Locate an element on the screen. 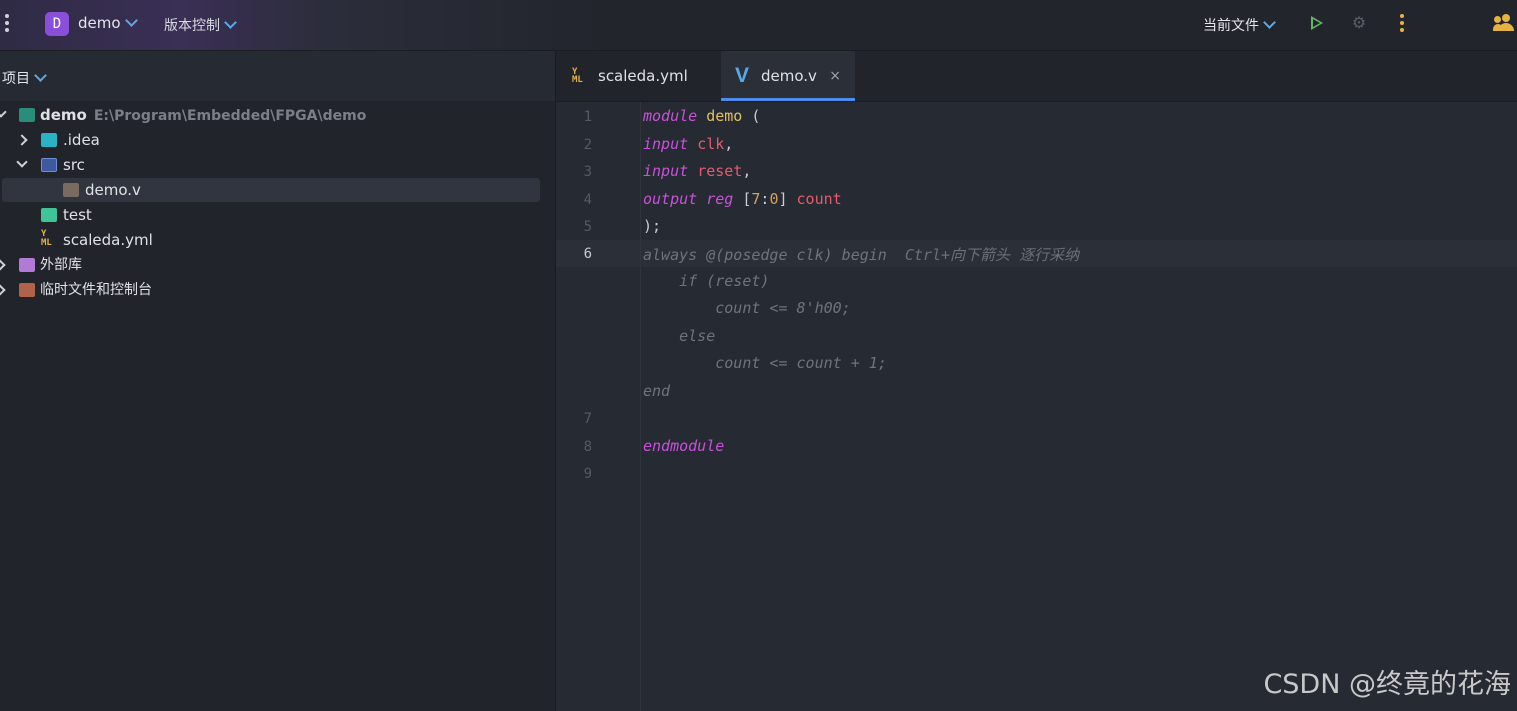  tree-item-external-libraries: 外部库 is located at coordinates (277, 265).